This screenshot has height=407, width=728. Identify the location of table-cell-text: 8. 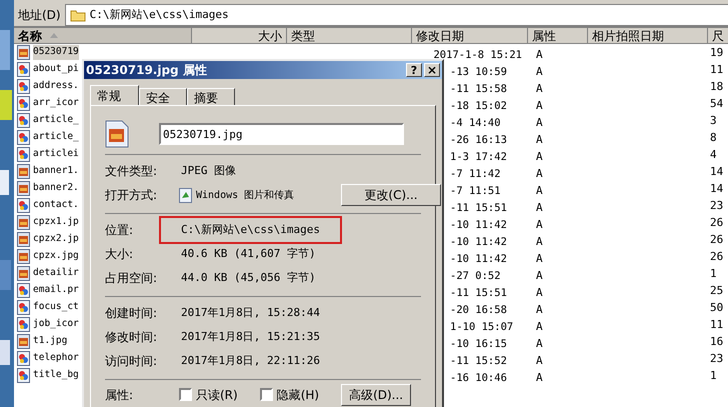
(713, 138).